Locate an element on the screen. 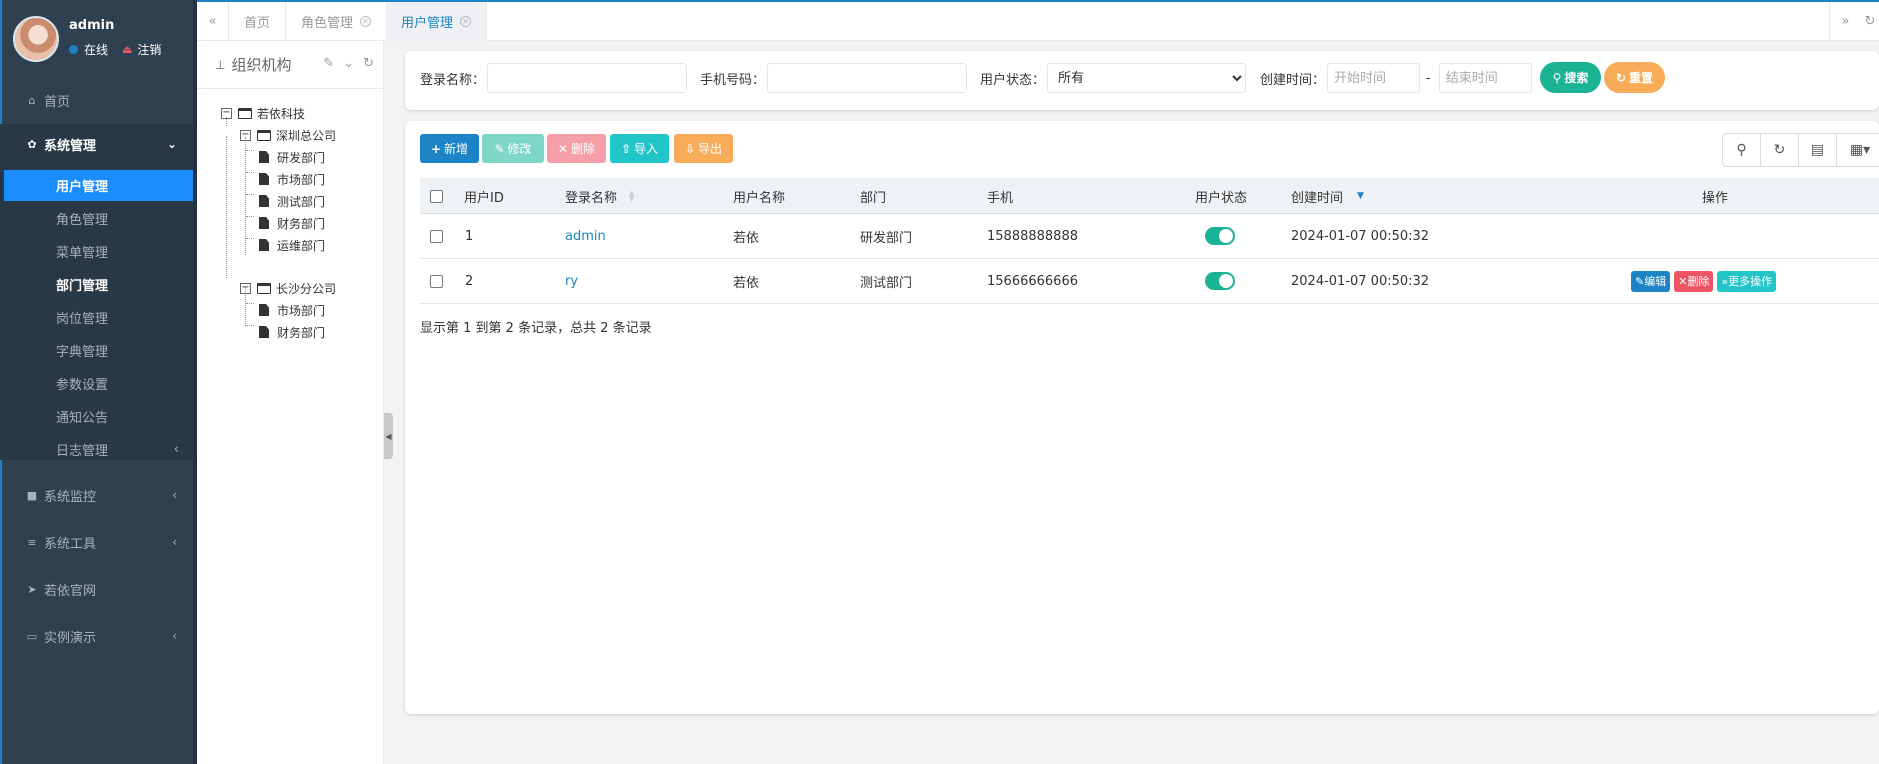 The width and height of the screenshot is (1879, 764). export-button: ⇩ 导出 is located at coordinates (703, 148).